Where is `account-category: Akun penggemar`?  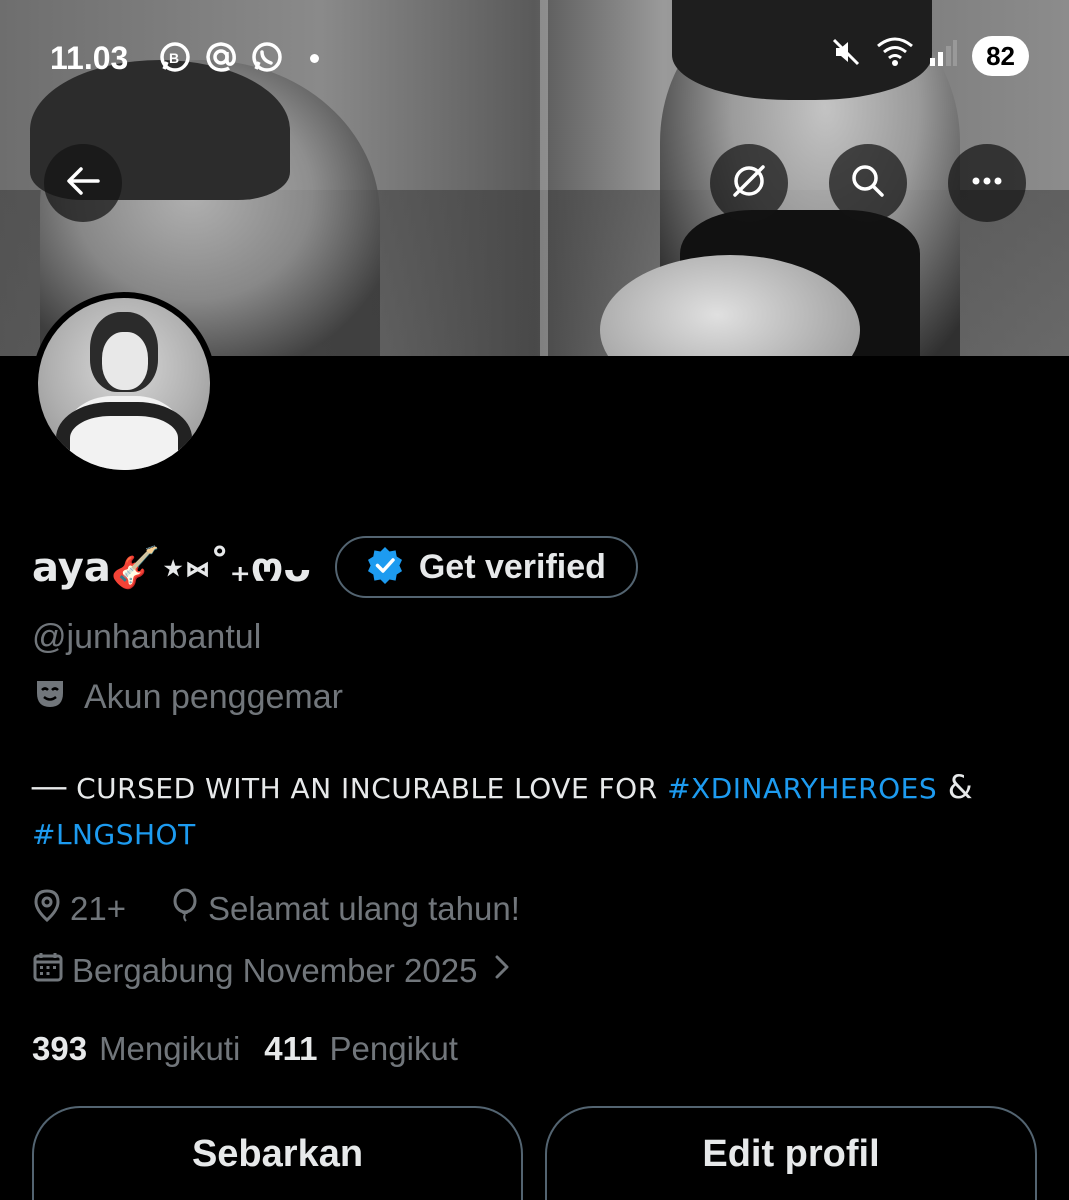
account-category: Akun penggemar is located at coordinates (187, 697).